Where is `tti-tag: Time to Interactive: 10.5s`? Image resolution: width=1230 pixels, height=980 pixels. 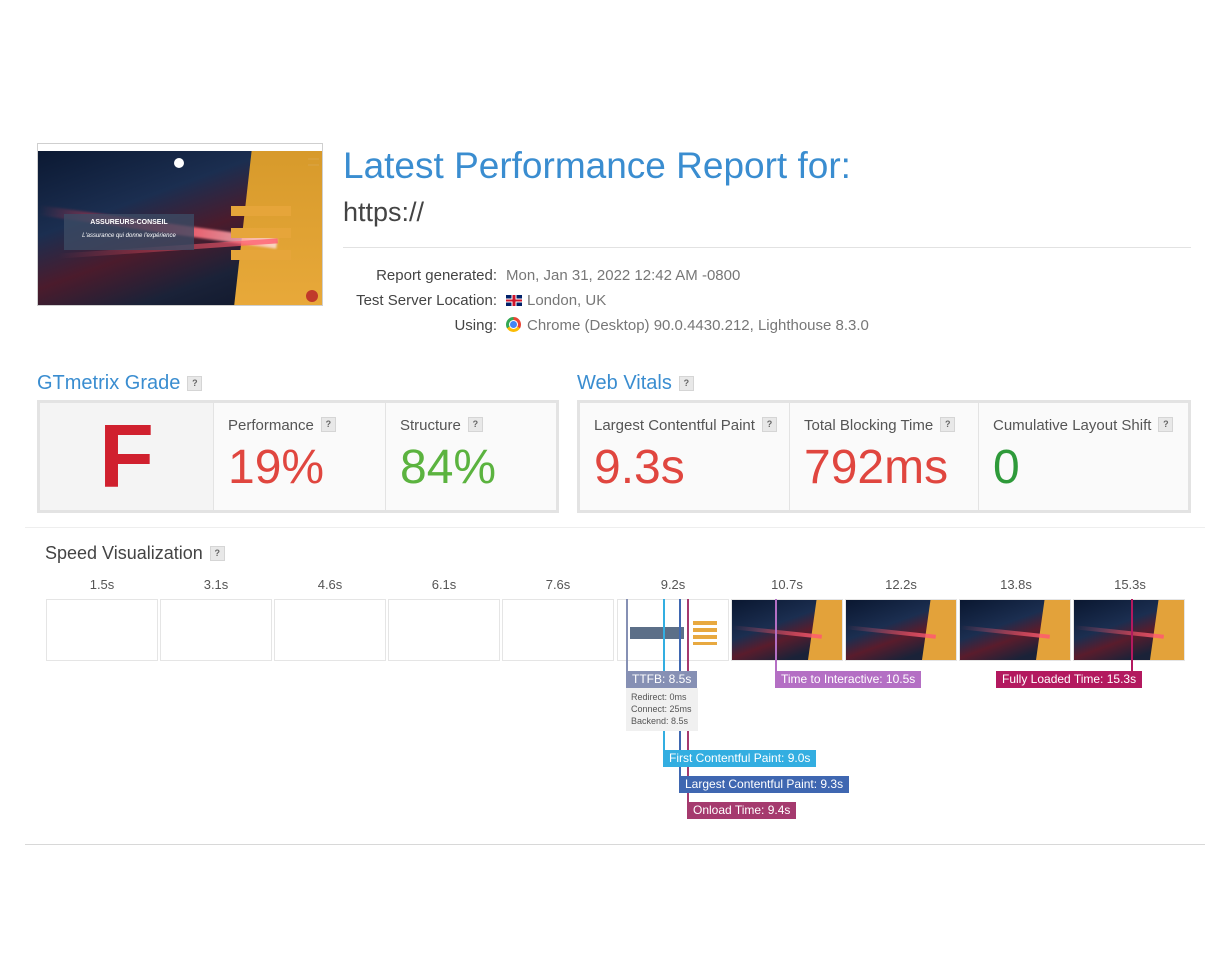
tti-tag: Time to Interactive: 10.5s is located at coordinates (848, 679).